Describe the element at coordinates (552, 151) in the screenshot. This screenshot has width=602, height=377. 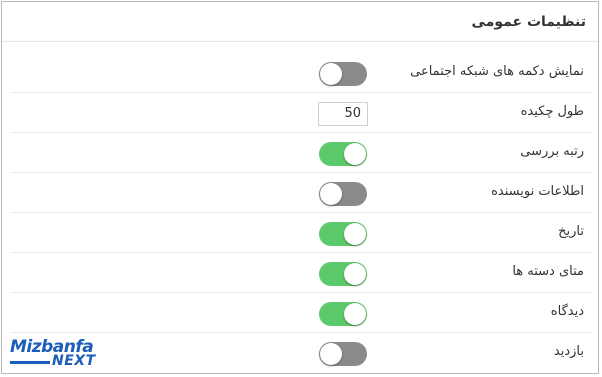
I see `setting-label: رتبه بررسی` at that location.